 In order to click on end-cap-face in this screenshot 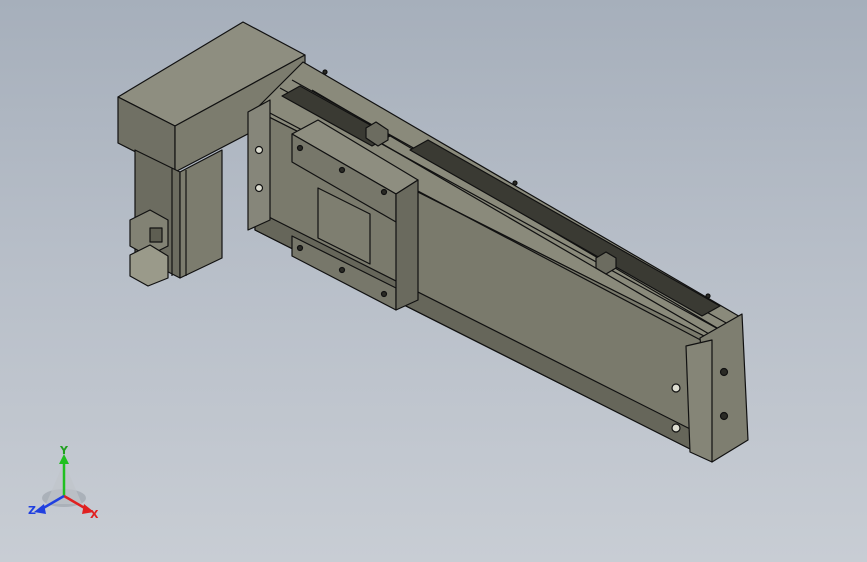, I will do `click(699, 401)`.